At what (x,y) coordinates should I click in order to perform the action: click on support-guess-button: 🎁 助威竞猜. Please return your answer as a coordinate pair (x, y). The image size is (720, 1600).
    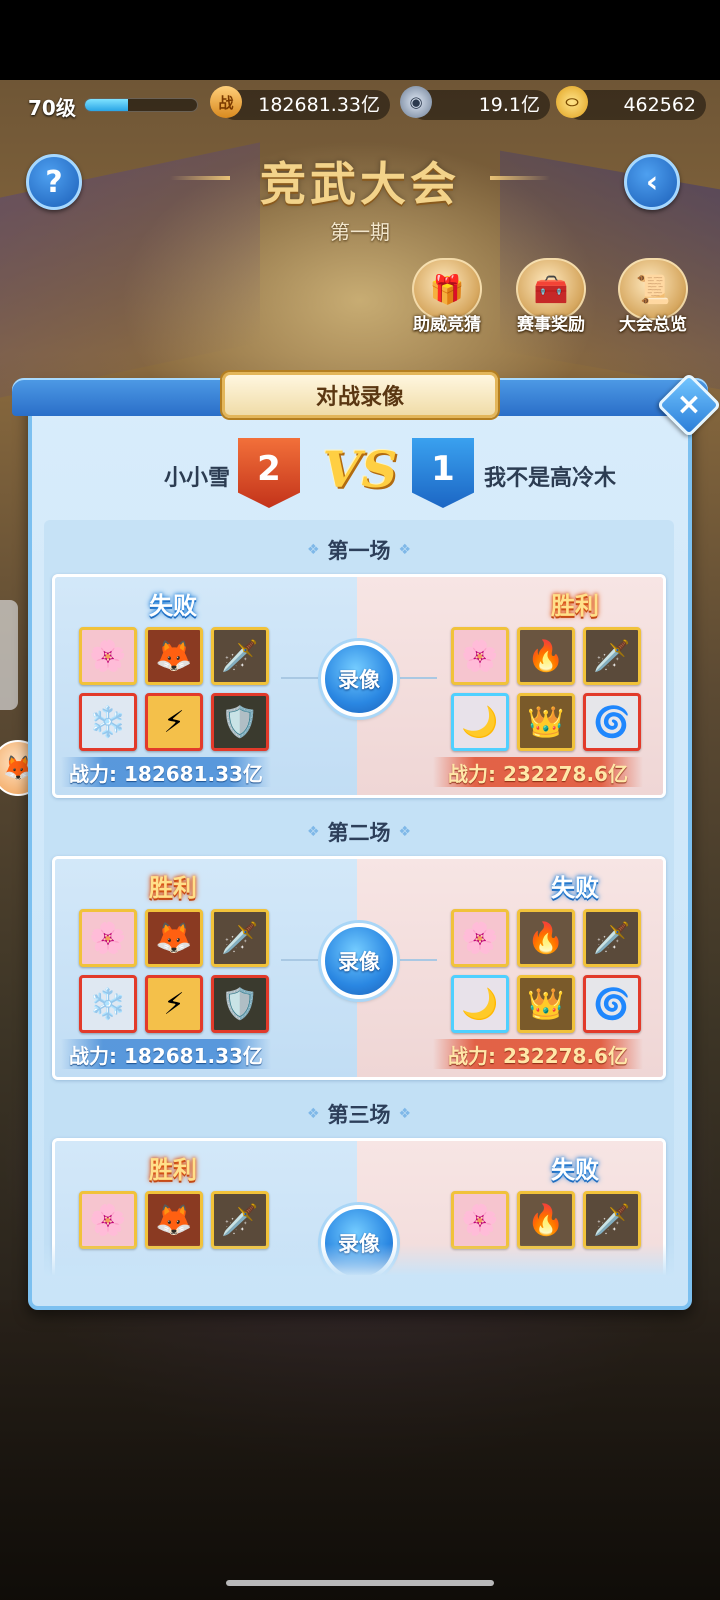
    Looking at the image, I should click on (447, 296).